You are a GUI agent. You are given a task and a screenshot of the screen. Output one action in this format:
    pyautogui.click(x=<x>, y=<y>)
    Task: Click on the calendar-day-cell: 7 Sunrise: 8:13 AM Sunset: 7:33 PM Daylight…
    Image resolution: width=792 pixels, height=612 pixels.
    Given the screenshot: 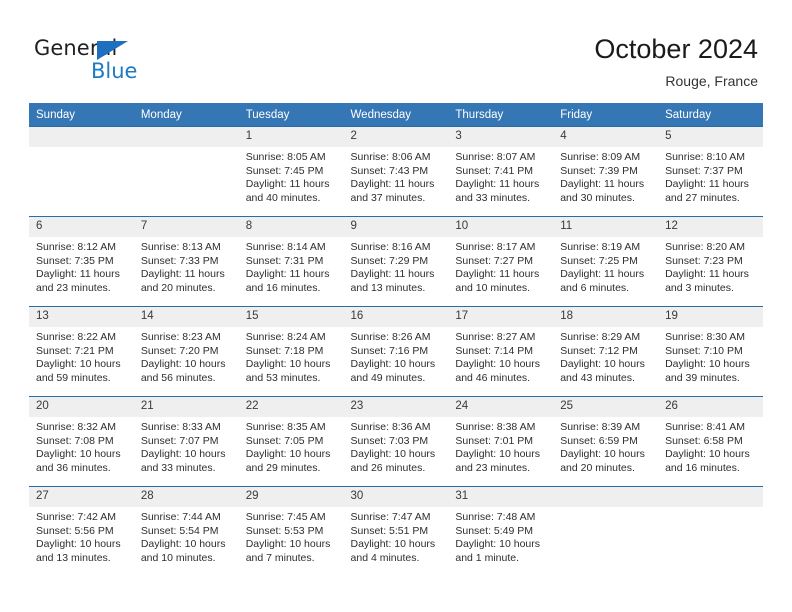 What is the action you would take?
    pyautogui.click(x=186, y=261)
    